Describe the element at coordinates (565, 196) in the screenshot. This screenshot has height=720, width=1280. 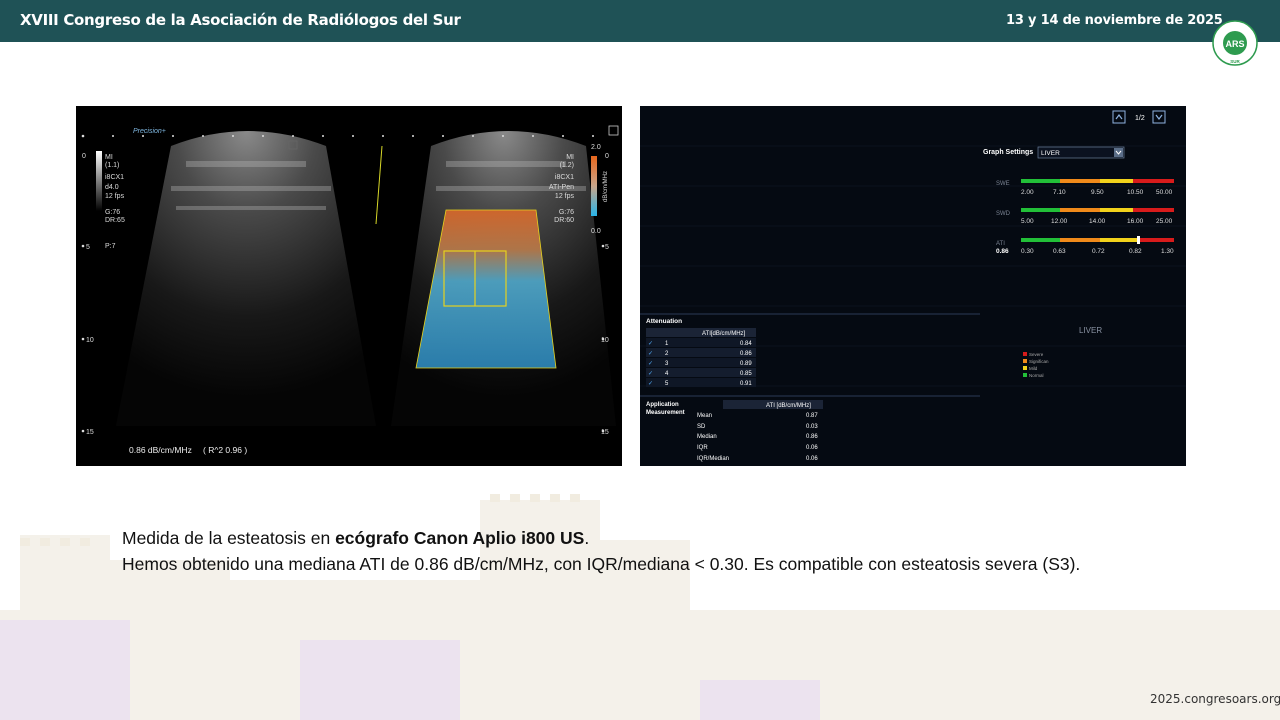
I see `param-right-4: 12 fps` at that location.